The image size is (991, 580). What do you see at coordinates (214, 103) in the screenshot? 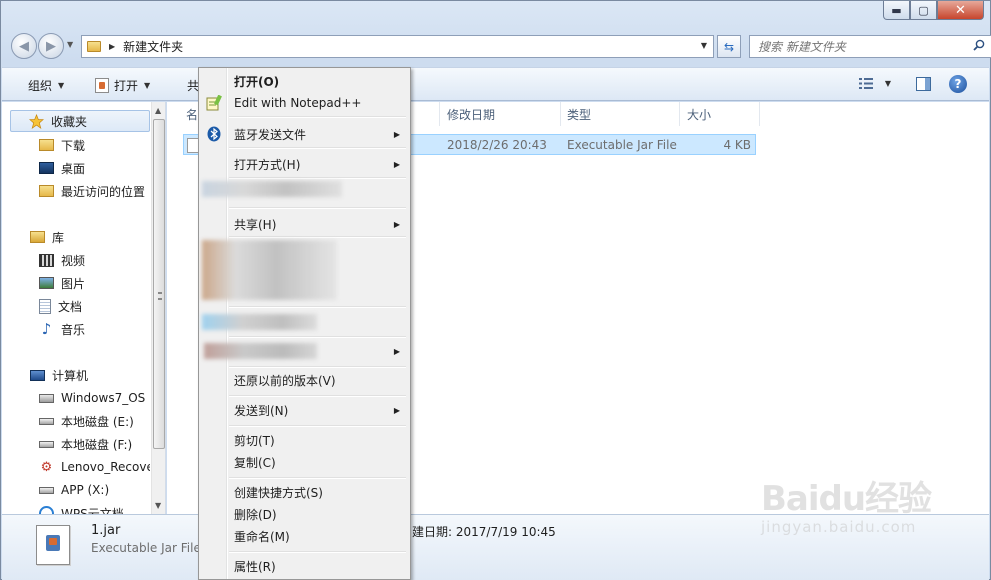
I see `notepad-plus-icon` at bounding box center [214, 103].